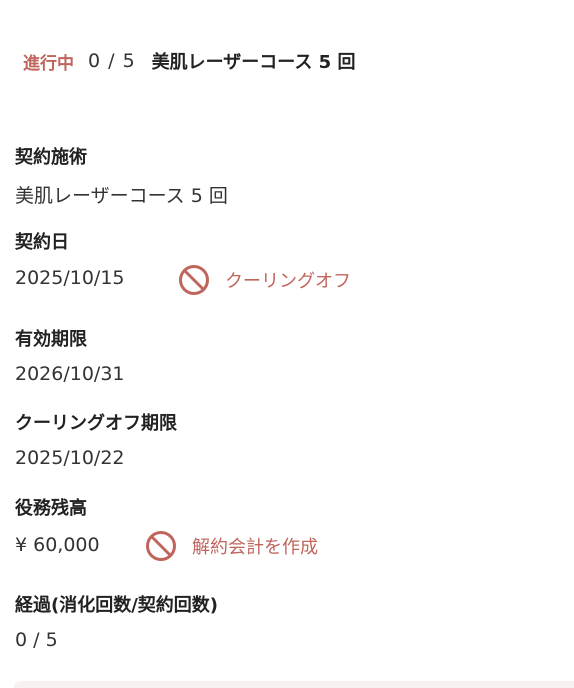 This screenshot has height=688, width=574. Describe the element at coordinates (51, 339) in the screenshot. I see `expiry-date-label: 有効期限` at that location.